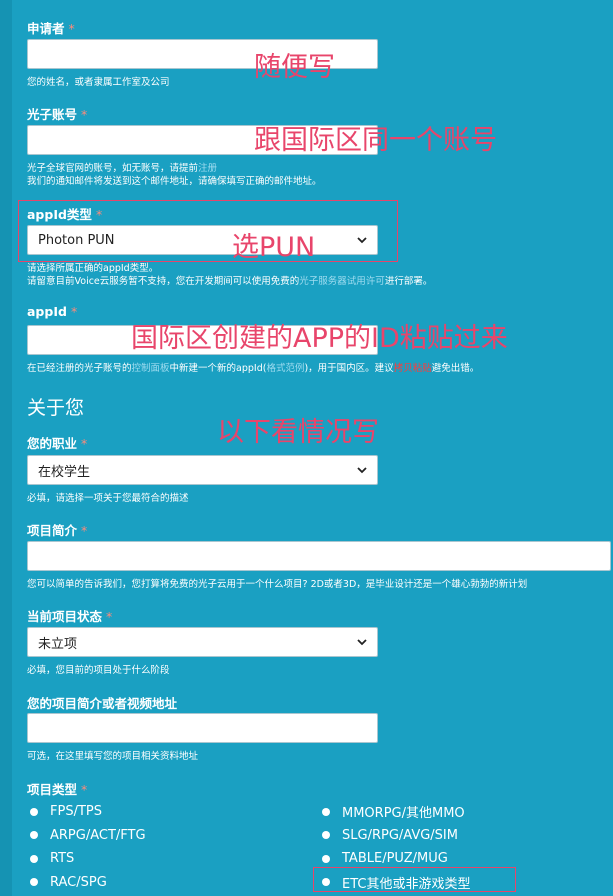 The image size is (613, 896). What do you see at coordinates (70, 616) in the screenshot?
I see `project-status-label: 当前项目状态 *` at bounding box center [70, 616].